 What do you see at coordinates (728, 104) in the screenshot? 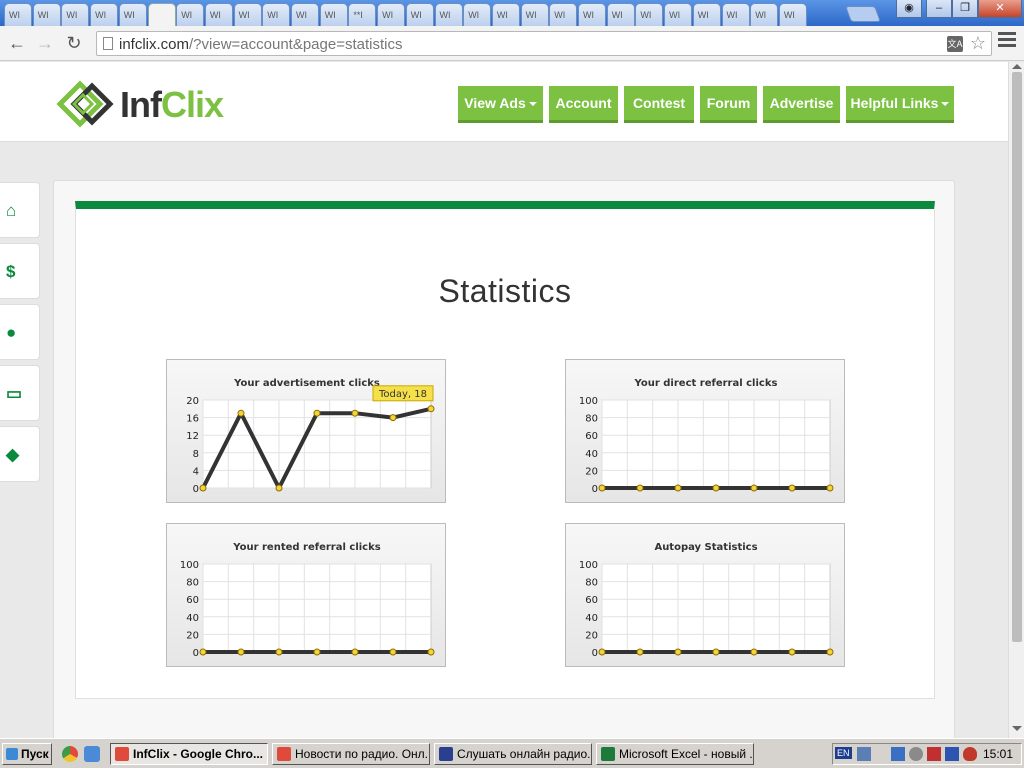
I see `nav-forum: Forum` at bounding box center [728, 104].